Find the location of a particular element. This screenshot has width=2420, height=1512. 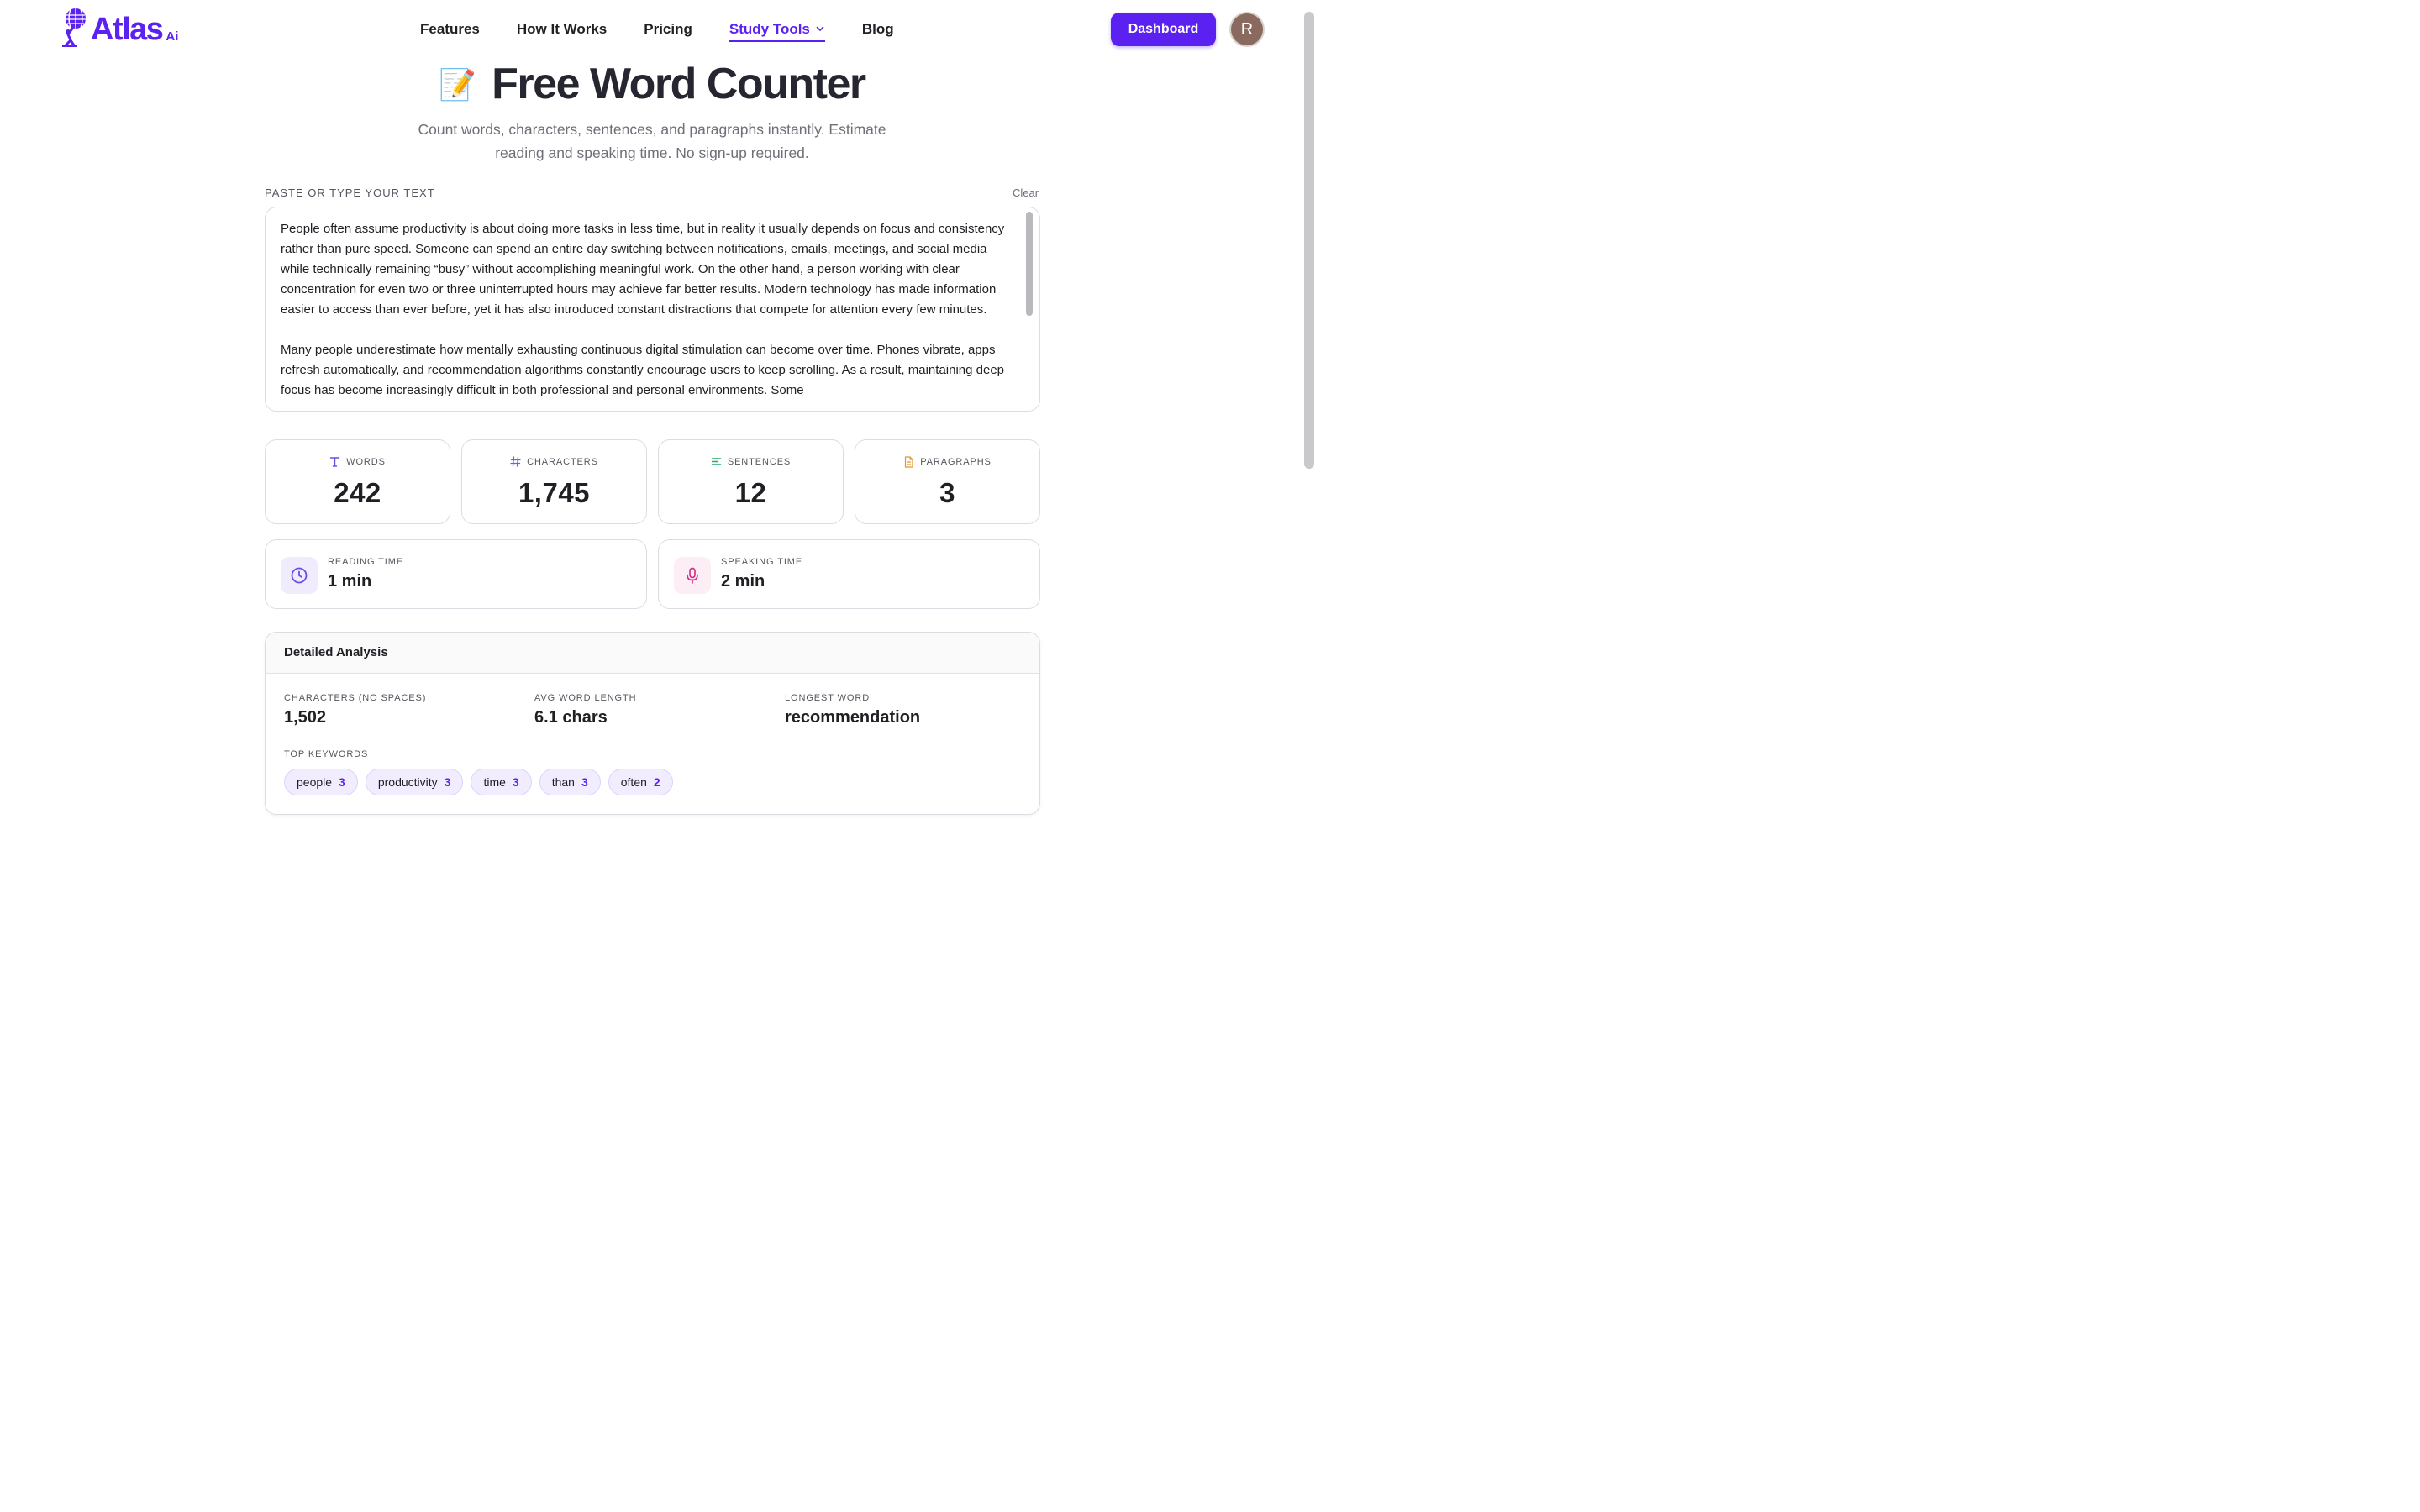

paragraphs-count: 3 is located at coordinates (947, 492).